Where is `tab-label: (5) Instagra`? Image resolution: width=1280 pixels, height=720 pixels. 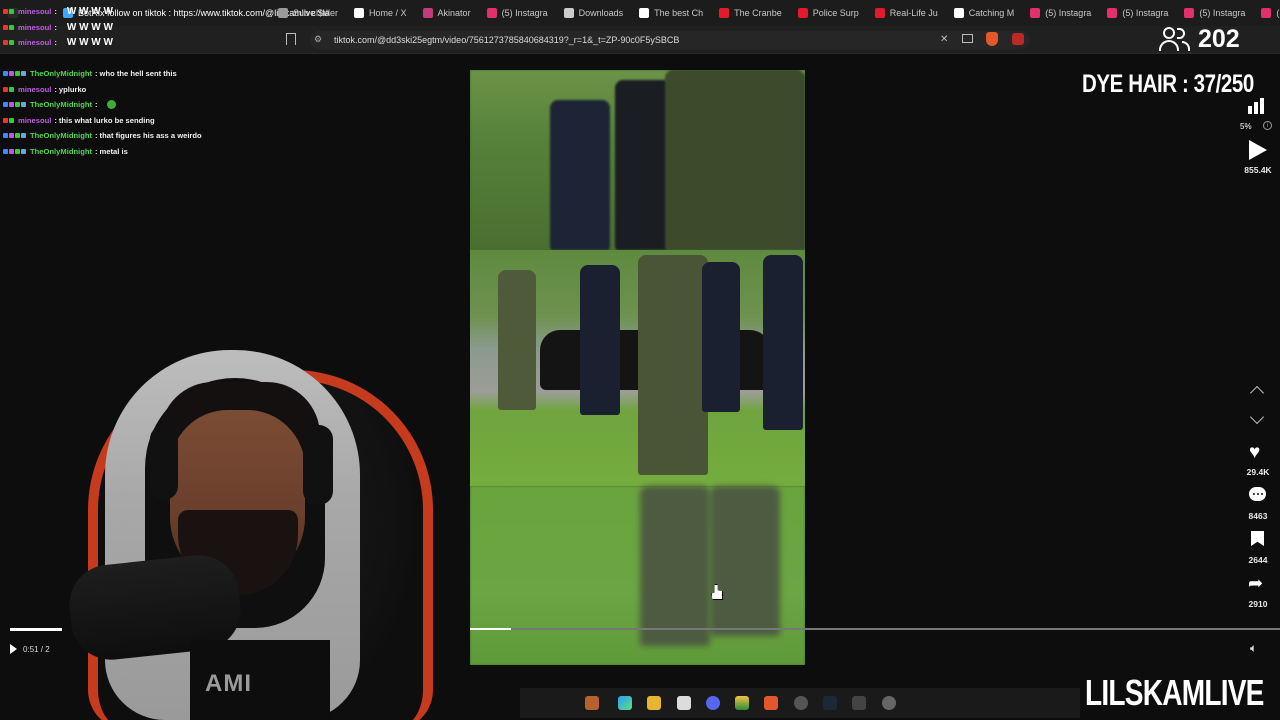 tab-label: (5) Instagra is located at coordinates (524, 13).